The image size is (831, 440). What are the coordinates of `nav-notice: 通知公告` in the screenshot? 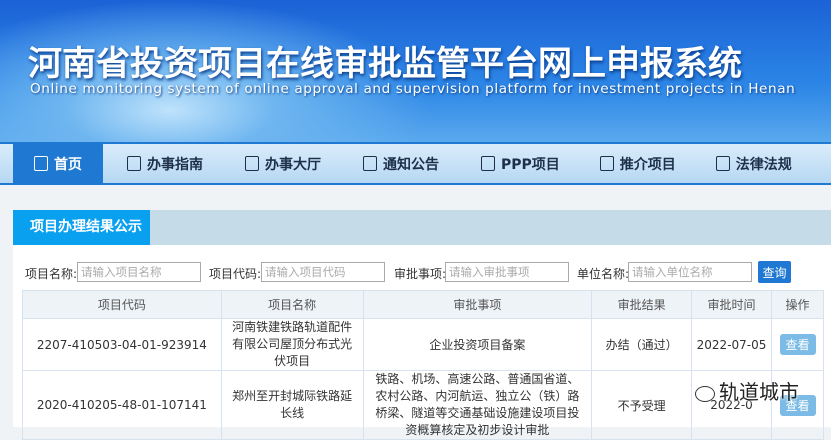 It's located at (401, 163).